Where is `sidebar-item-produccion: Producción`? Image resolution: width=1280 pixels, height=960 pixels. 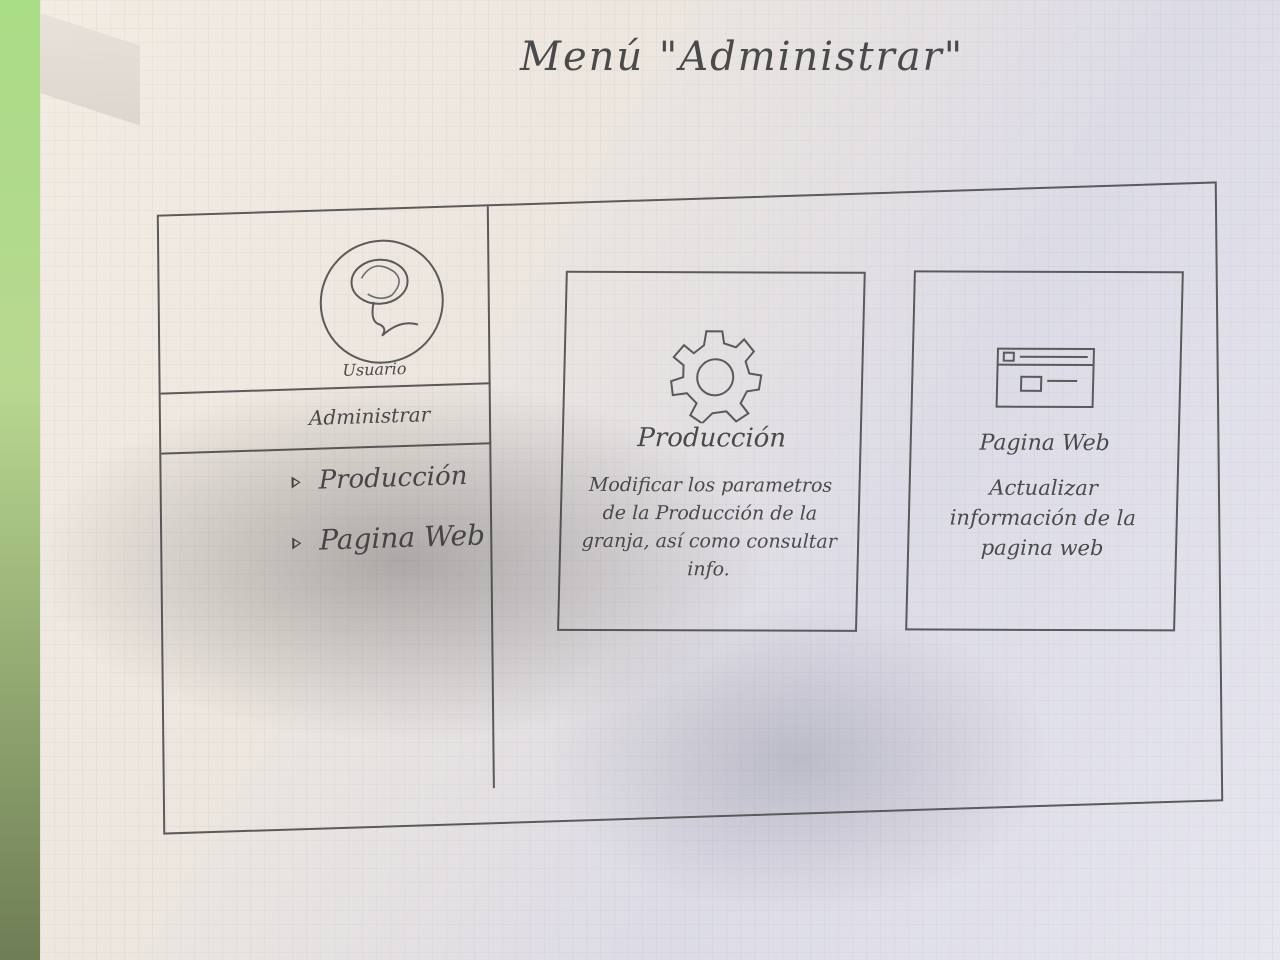
sidebar-item-produccion: Producción is located at coordinates (379, 479).